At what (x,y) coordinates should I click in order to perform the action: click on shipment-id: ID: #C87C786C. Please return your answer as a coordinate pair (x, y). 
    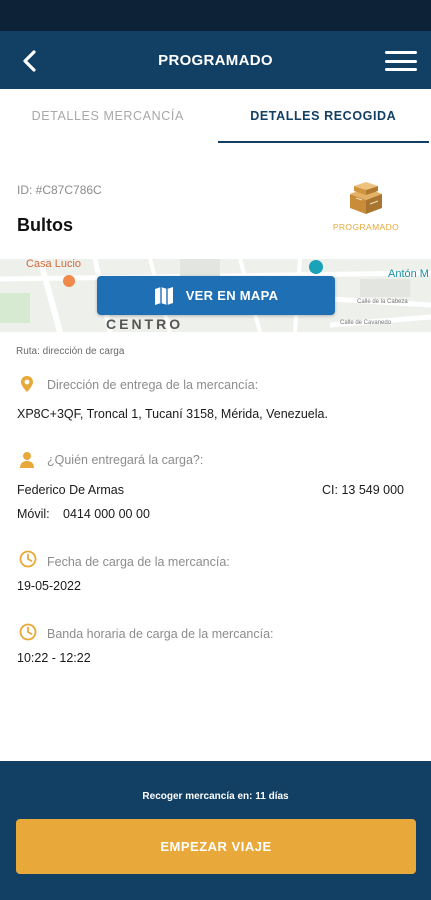
    Looking at the image, I should click on (59, 190).